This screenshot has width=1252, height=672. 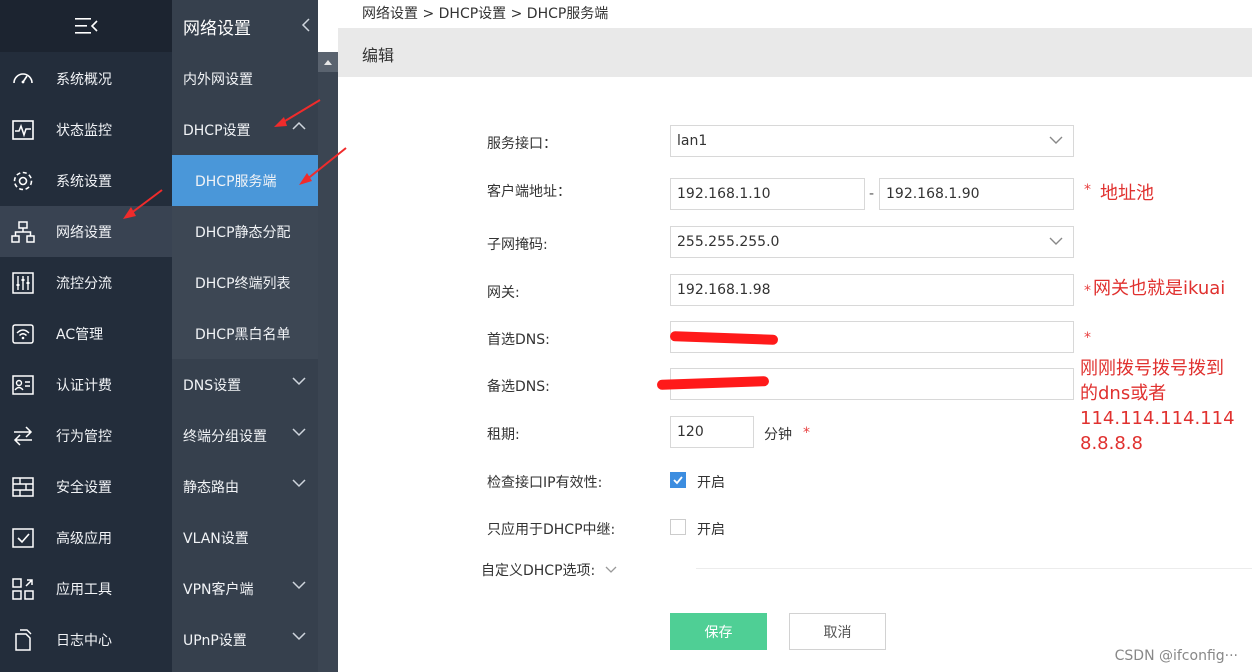 I want to click on sidebar-item-tools: 应用工具, so click(x=86, y=588).